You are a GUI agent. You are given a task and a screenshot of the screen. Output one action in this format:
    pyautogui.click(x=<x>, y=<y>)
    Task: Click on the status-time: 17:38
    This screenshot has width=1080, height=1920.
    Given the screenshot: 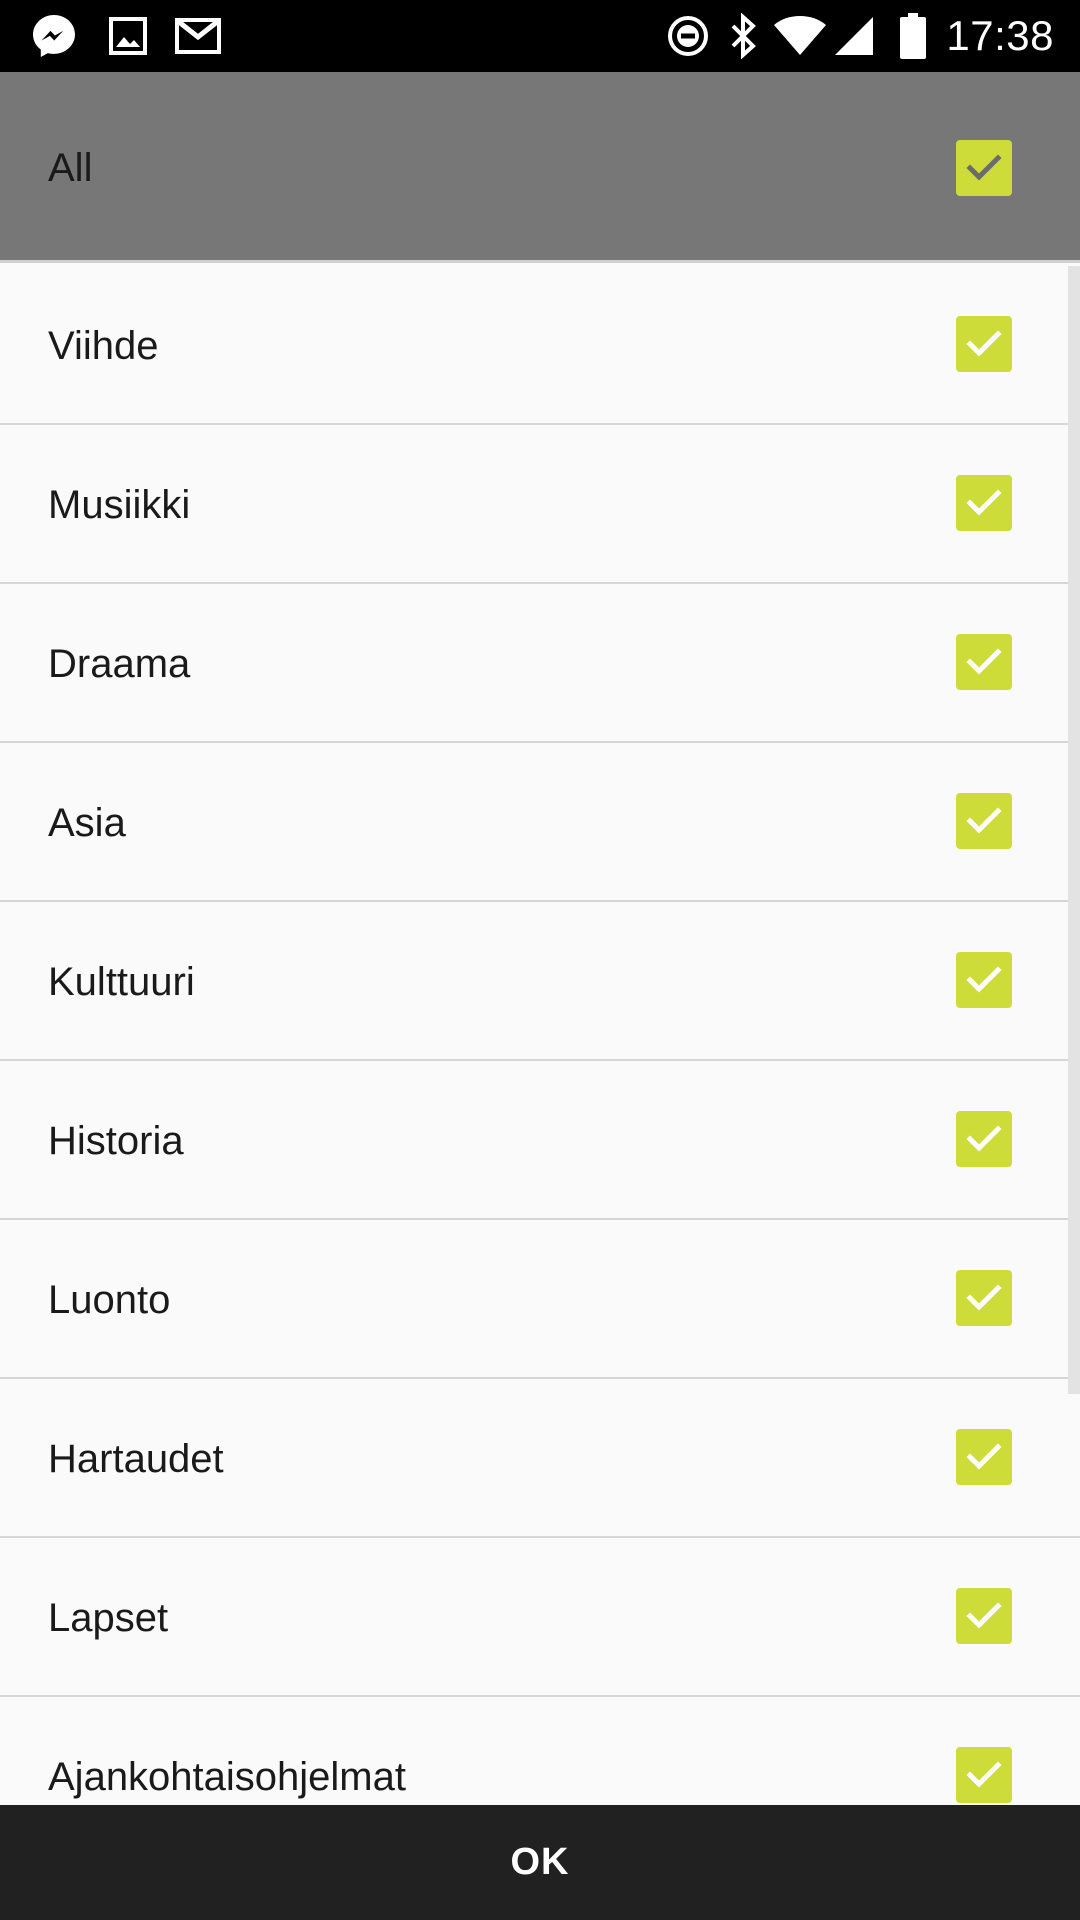 What is the action you would take?
    pyautogui.click(x=1000, y=35)
    